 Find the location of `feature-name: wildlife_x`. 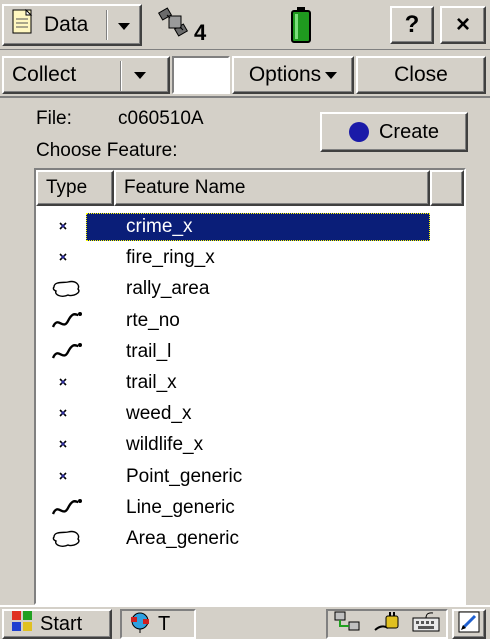

feature-name: wildlife_x is located at coordinates (165, 445).